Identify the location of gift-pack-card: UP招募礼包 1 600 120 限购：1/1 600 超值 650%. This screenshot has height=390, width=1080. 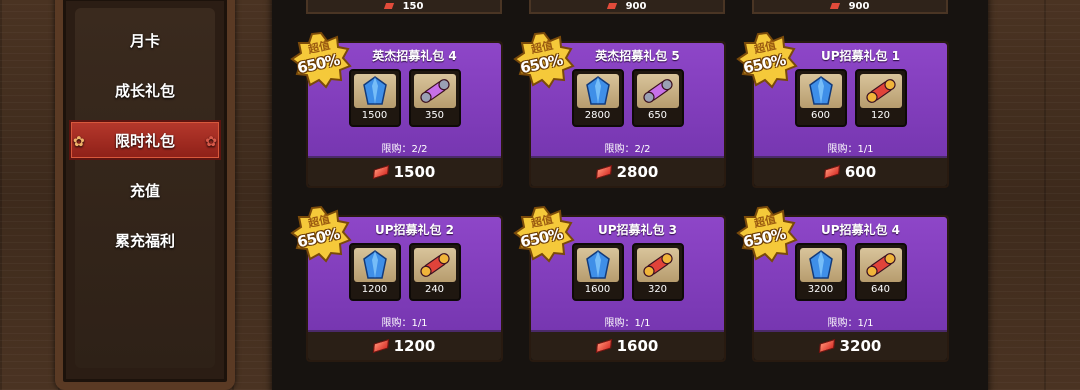
(842, 109).